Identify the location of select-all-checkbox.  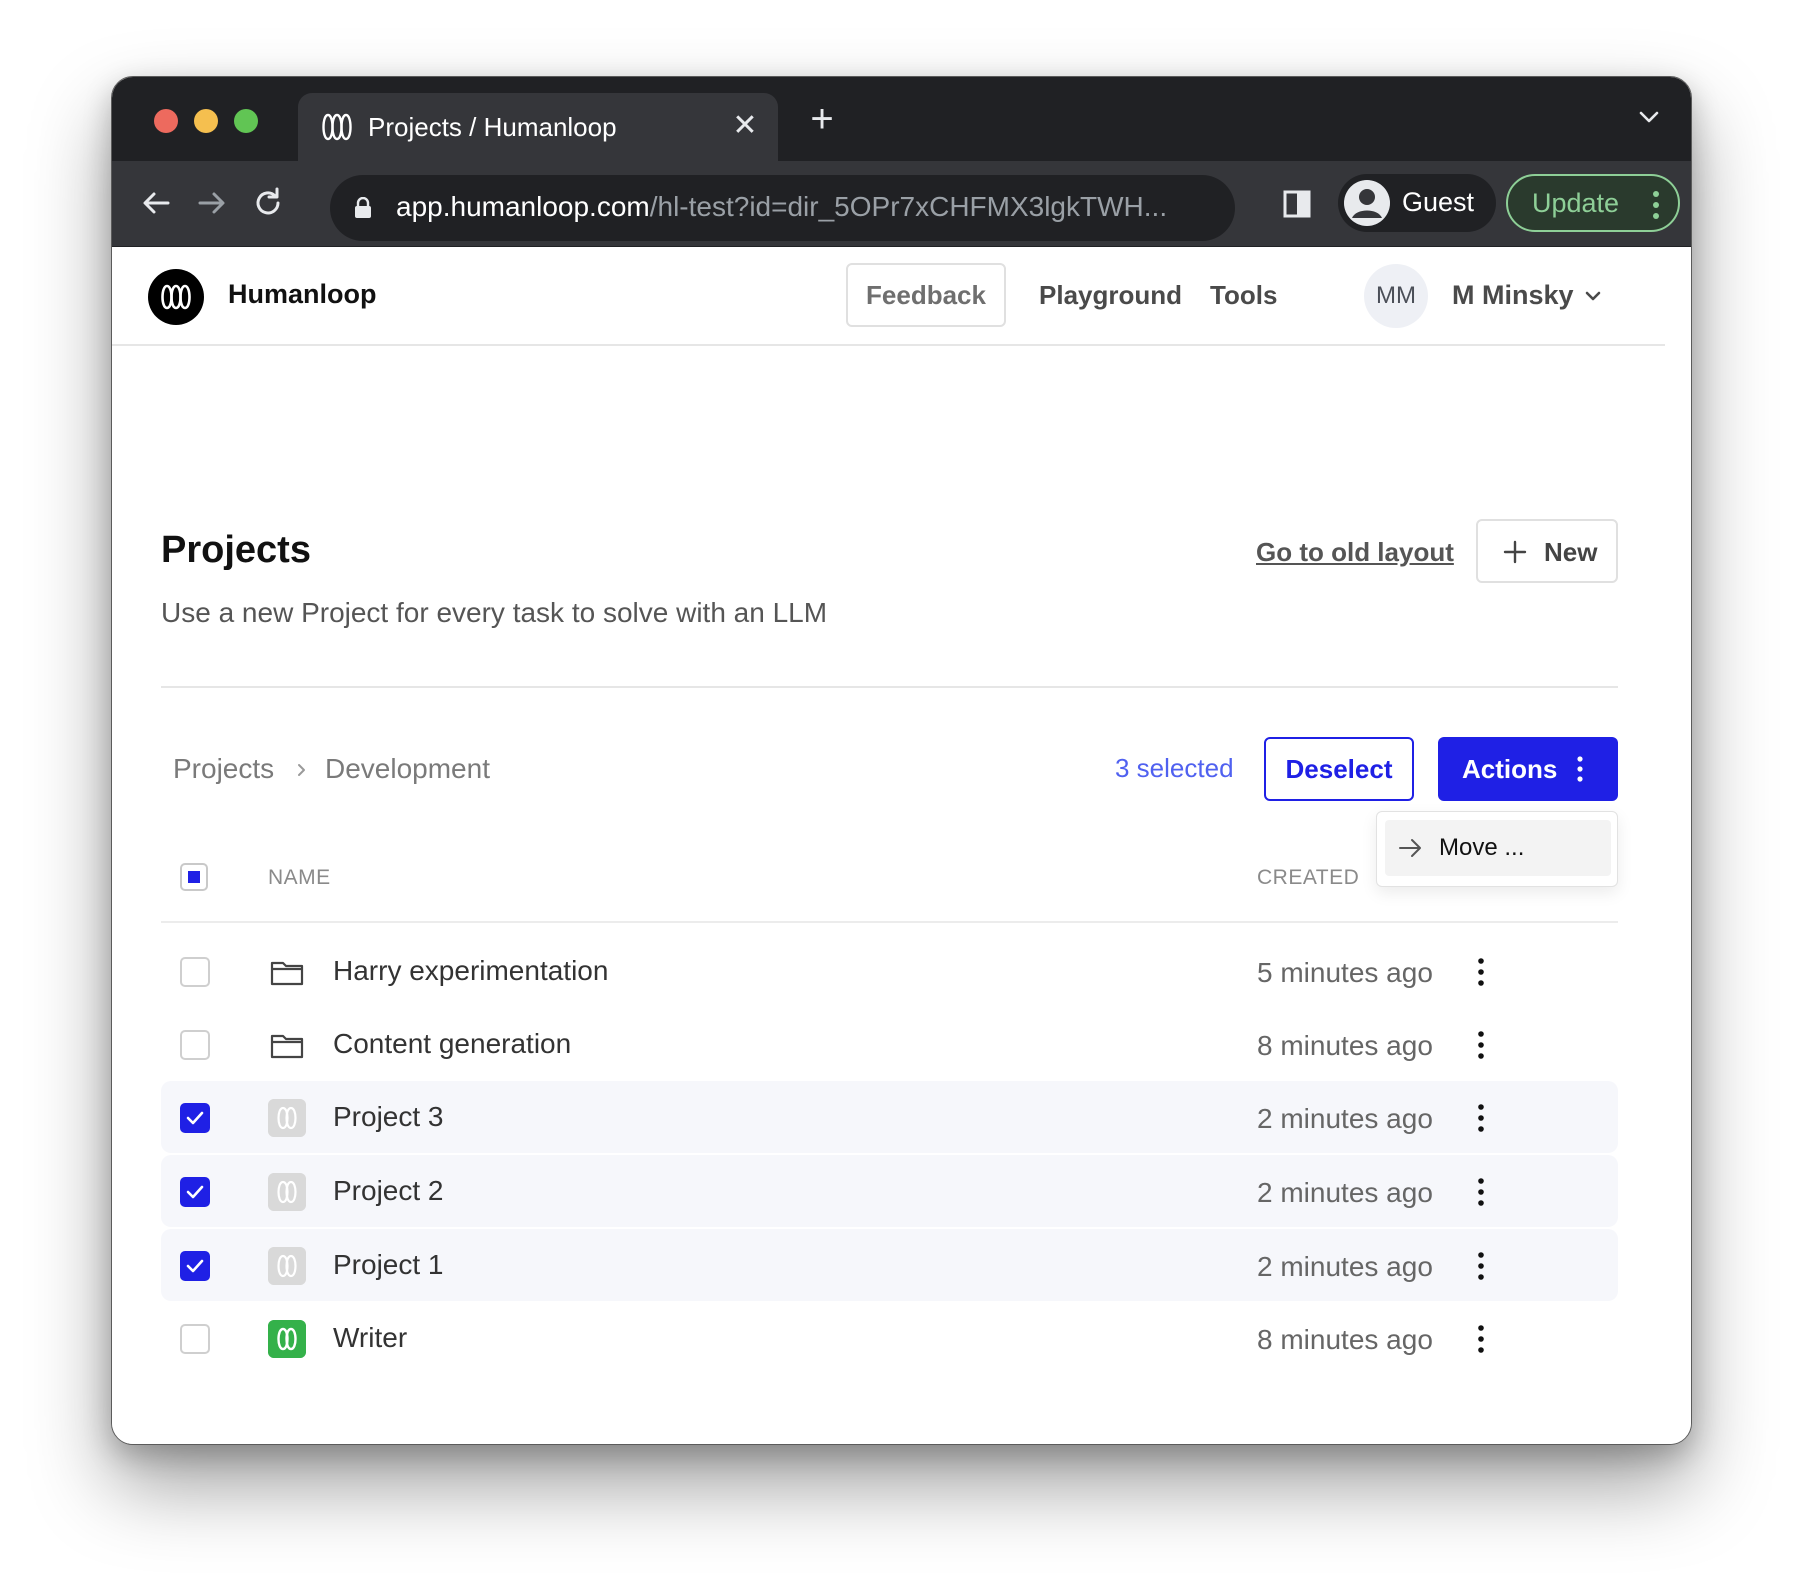
(194, 877).